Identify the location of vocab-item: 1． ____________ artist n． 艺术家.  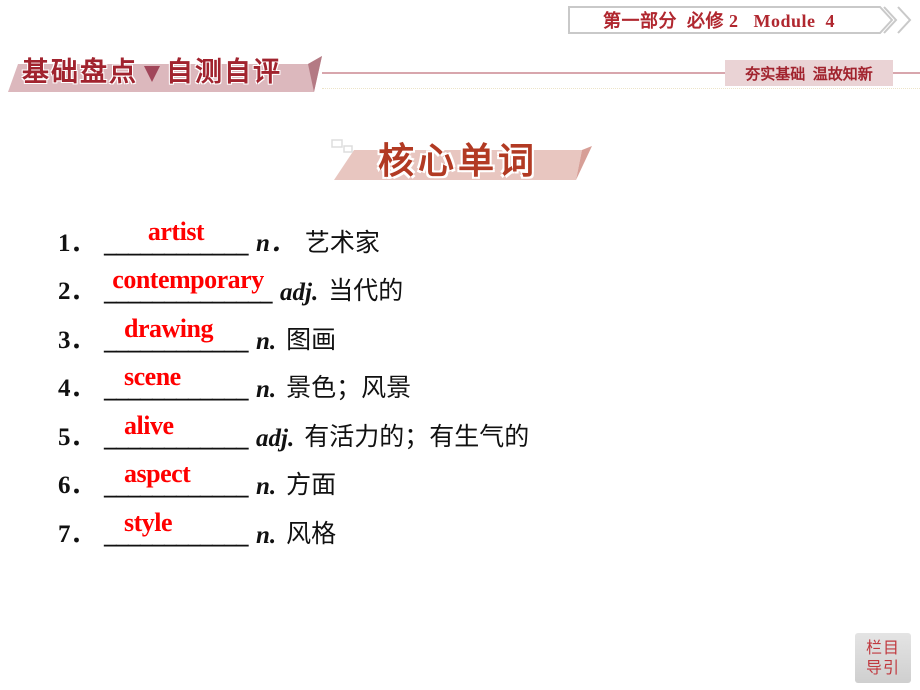
(293, 234).